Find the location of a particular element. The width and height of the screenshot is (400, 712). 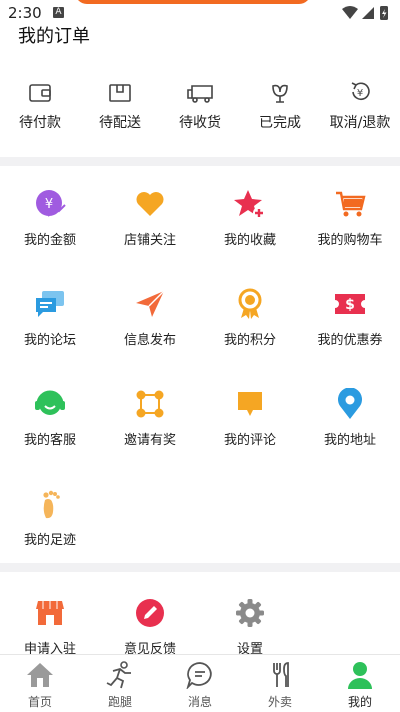

order-pending-delivery: 待配送 is located at coordinates (120, 102).